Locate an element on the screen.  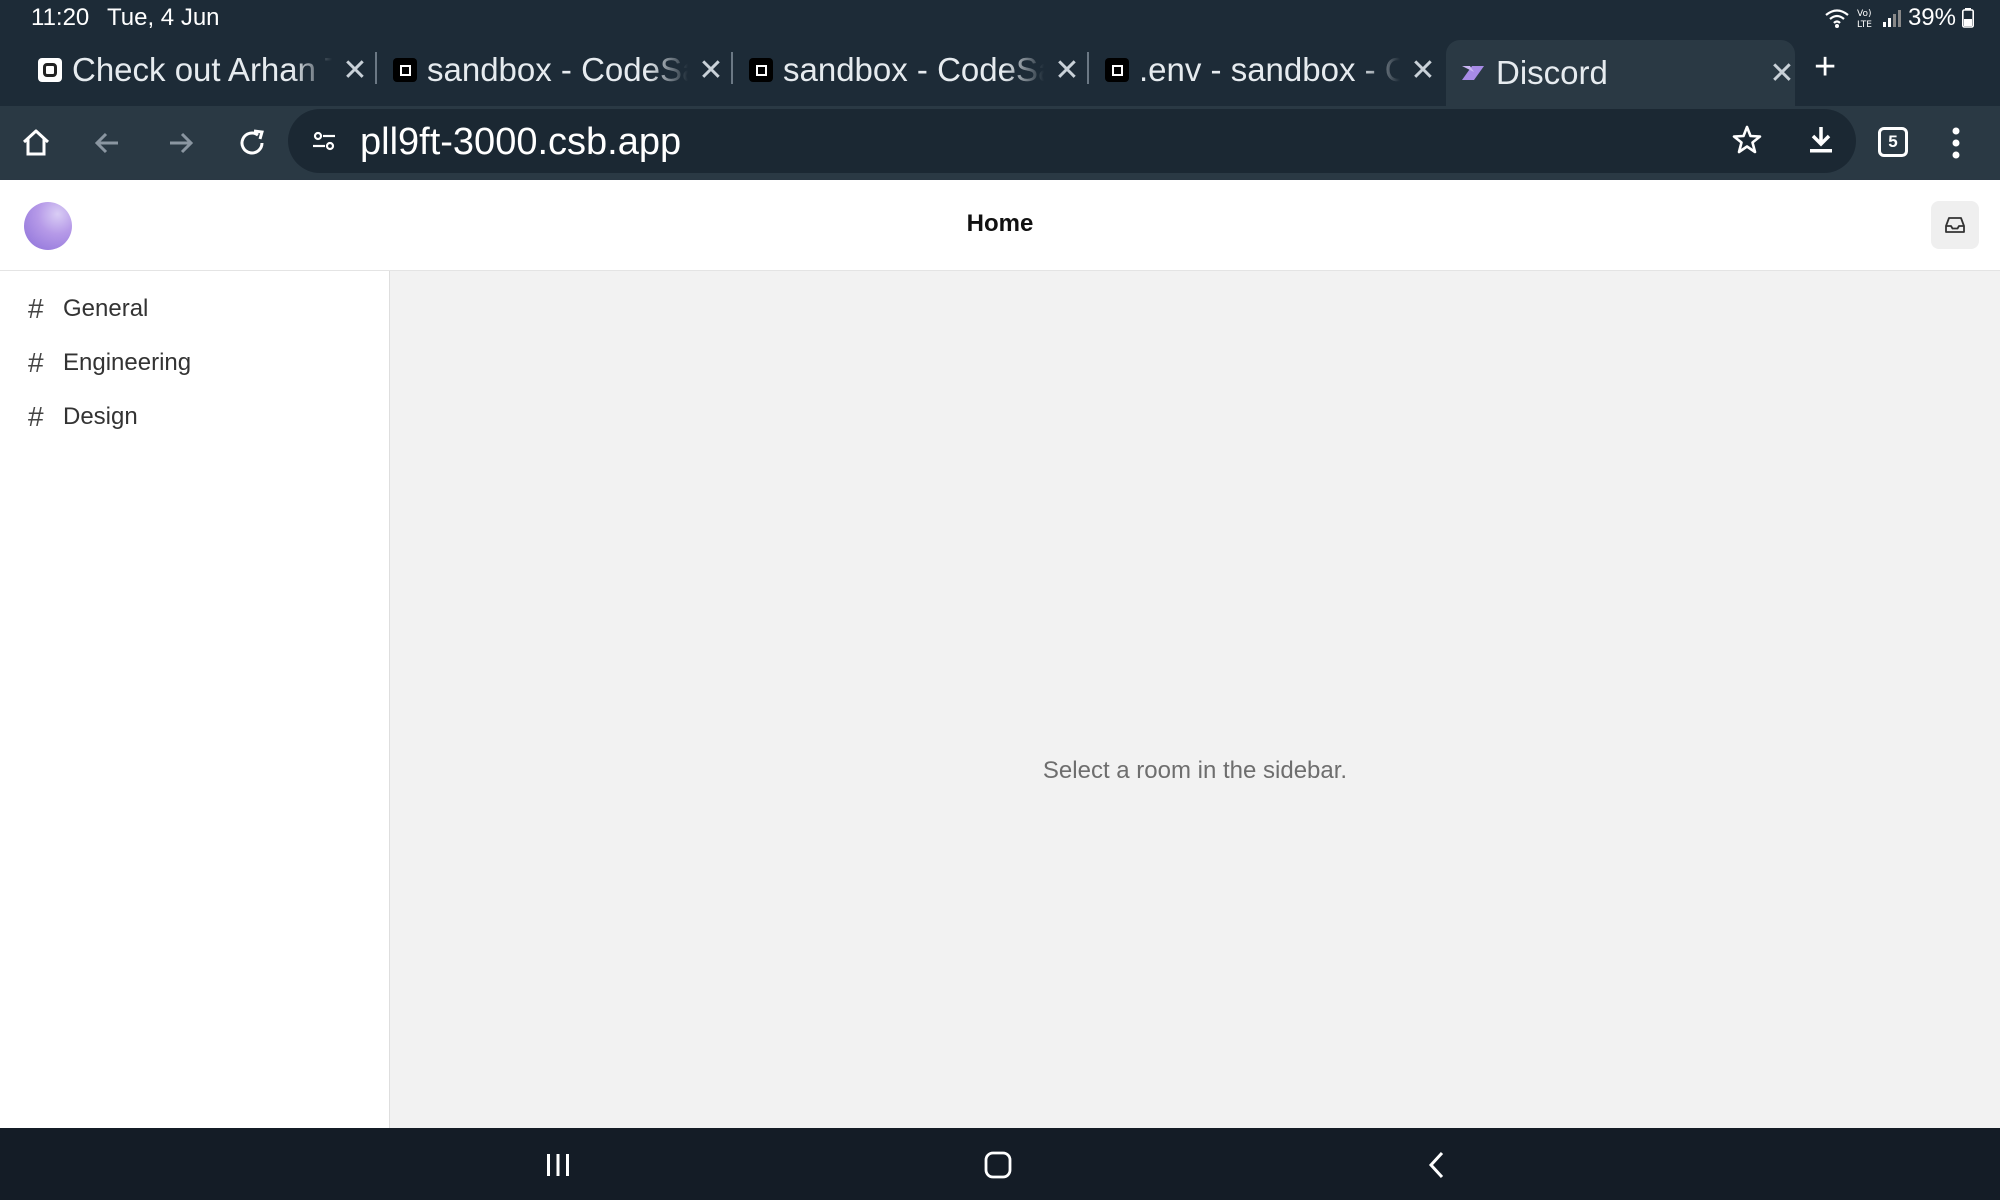
sidebar: # General # Engineering # Design is located at coordinates (195, 699).